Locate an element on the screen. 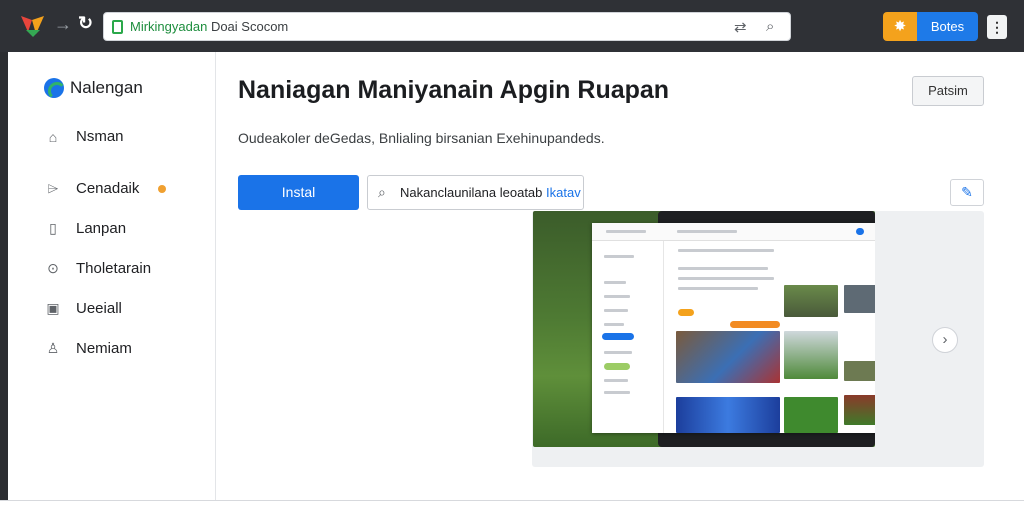  file-icon: ▯ is located at coordinates (53, 228).